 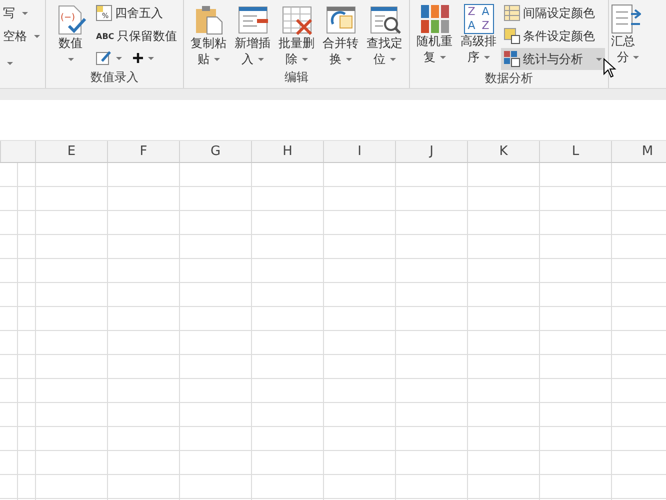 I want to click on icon-dropdown, so click(x=143, y=58).